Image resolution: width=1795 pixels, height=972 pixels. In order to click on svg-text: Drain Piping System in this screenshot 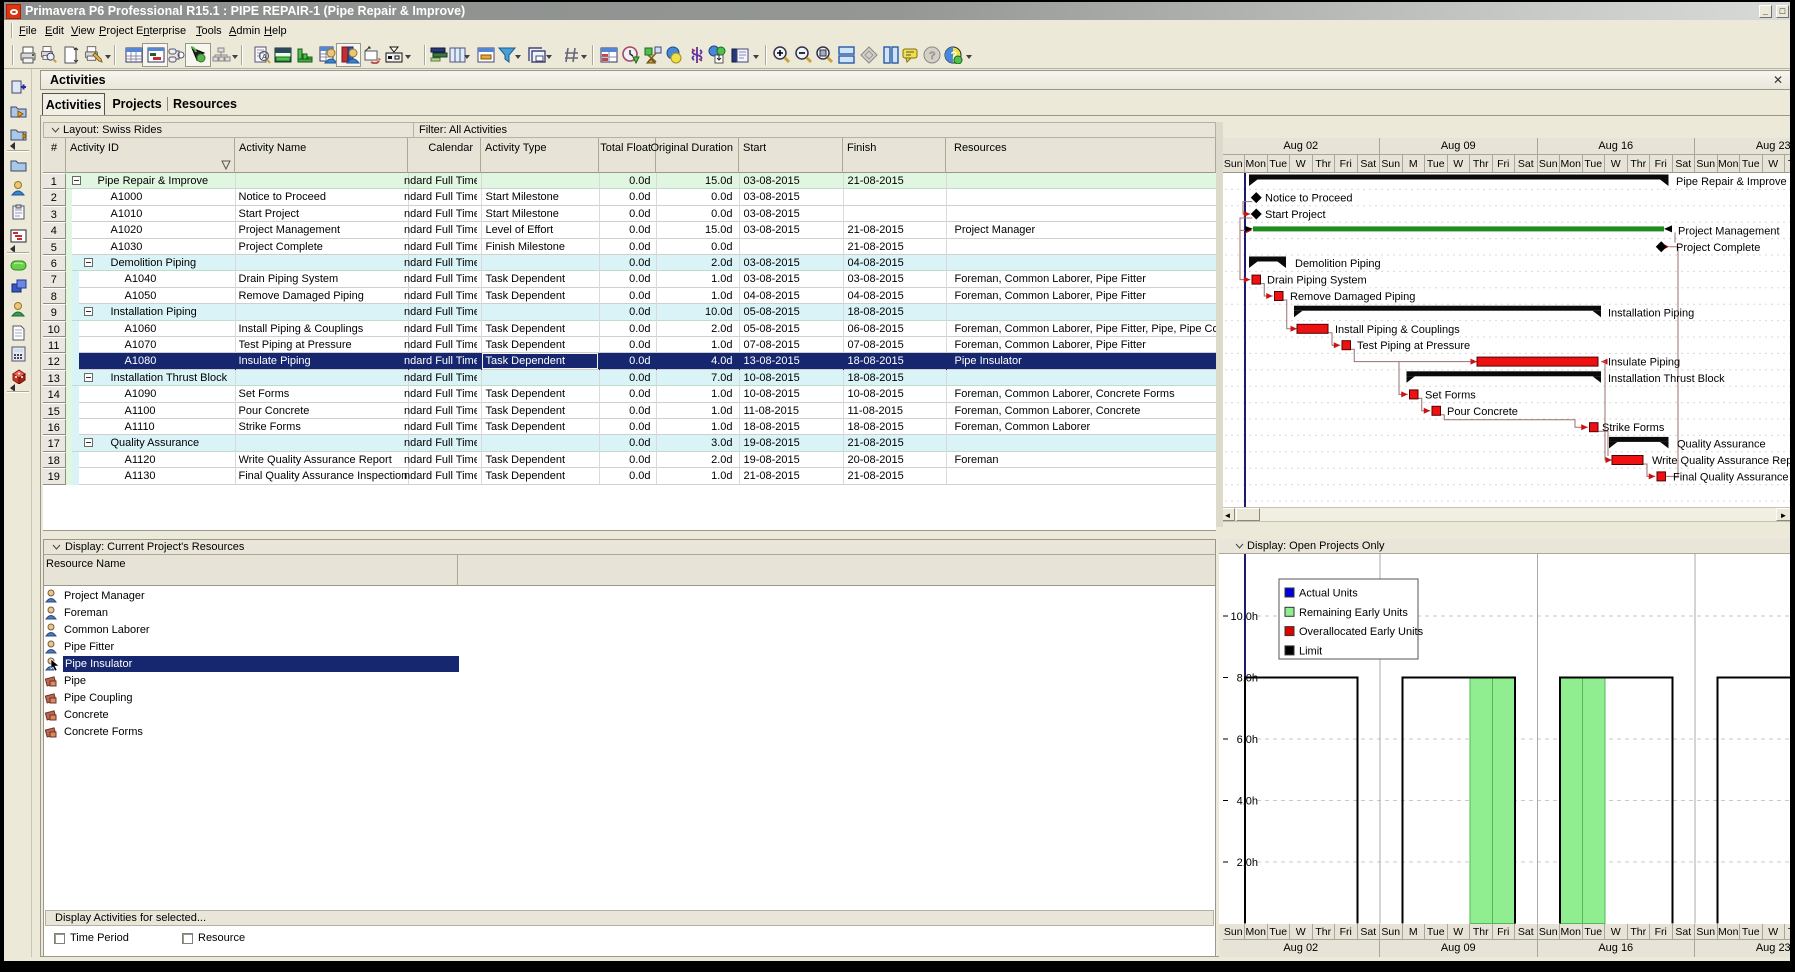, I will do `click(1317, 281)`.